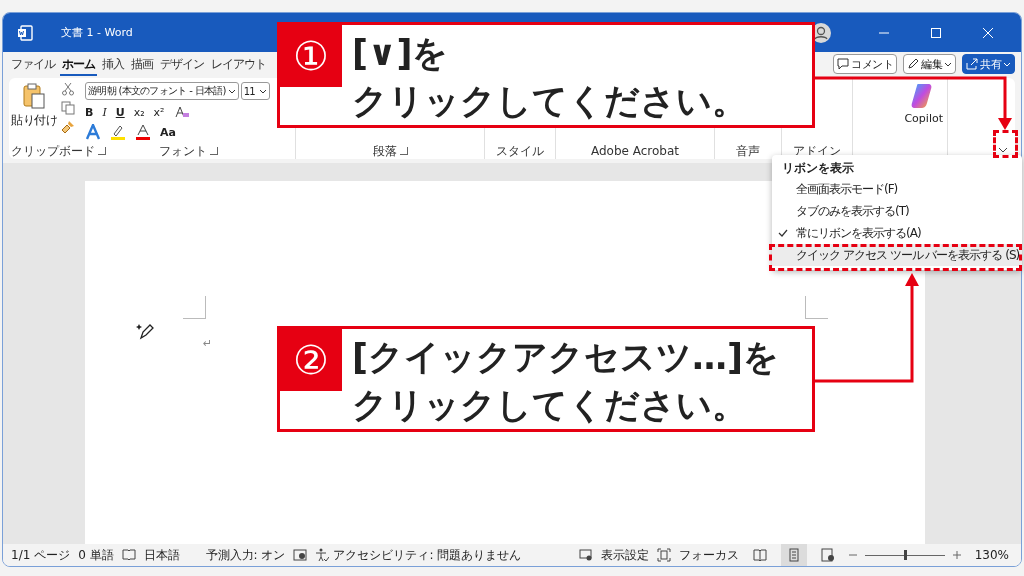 Image resolution: width=1024 pixels, height=576 pixels. Describe the element at coordinates (972, 64) in the screenshot. I see `share-icon` at that location.